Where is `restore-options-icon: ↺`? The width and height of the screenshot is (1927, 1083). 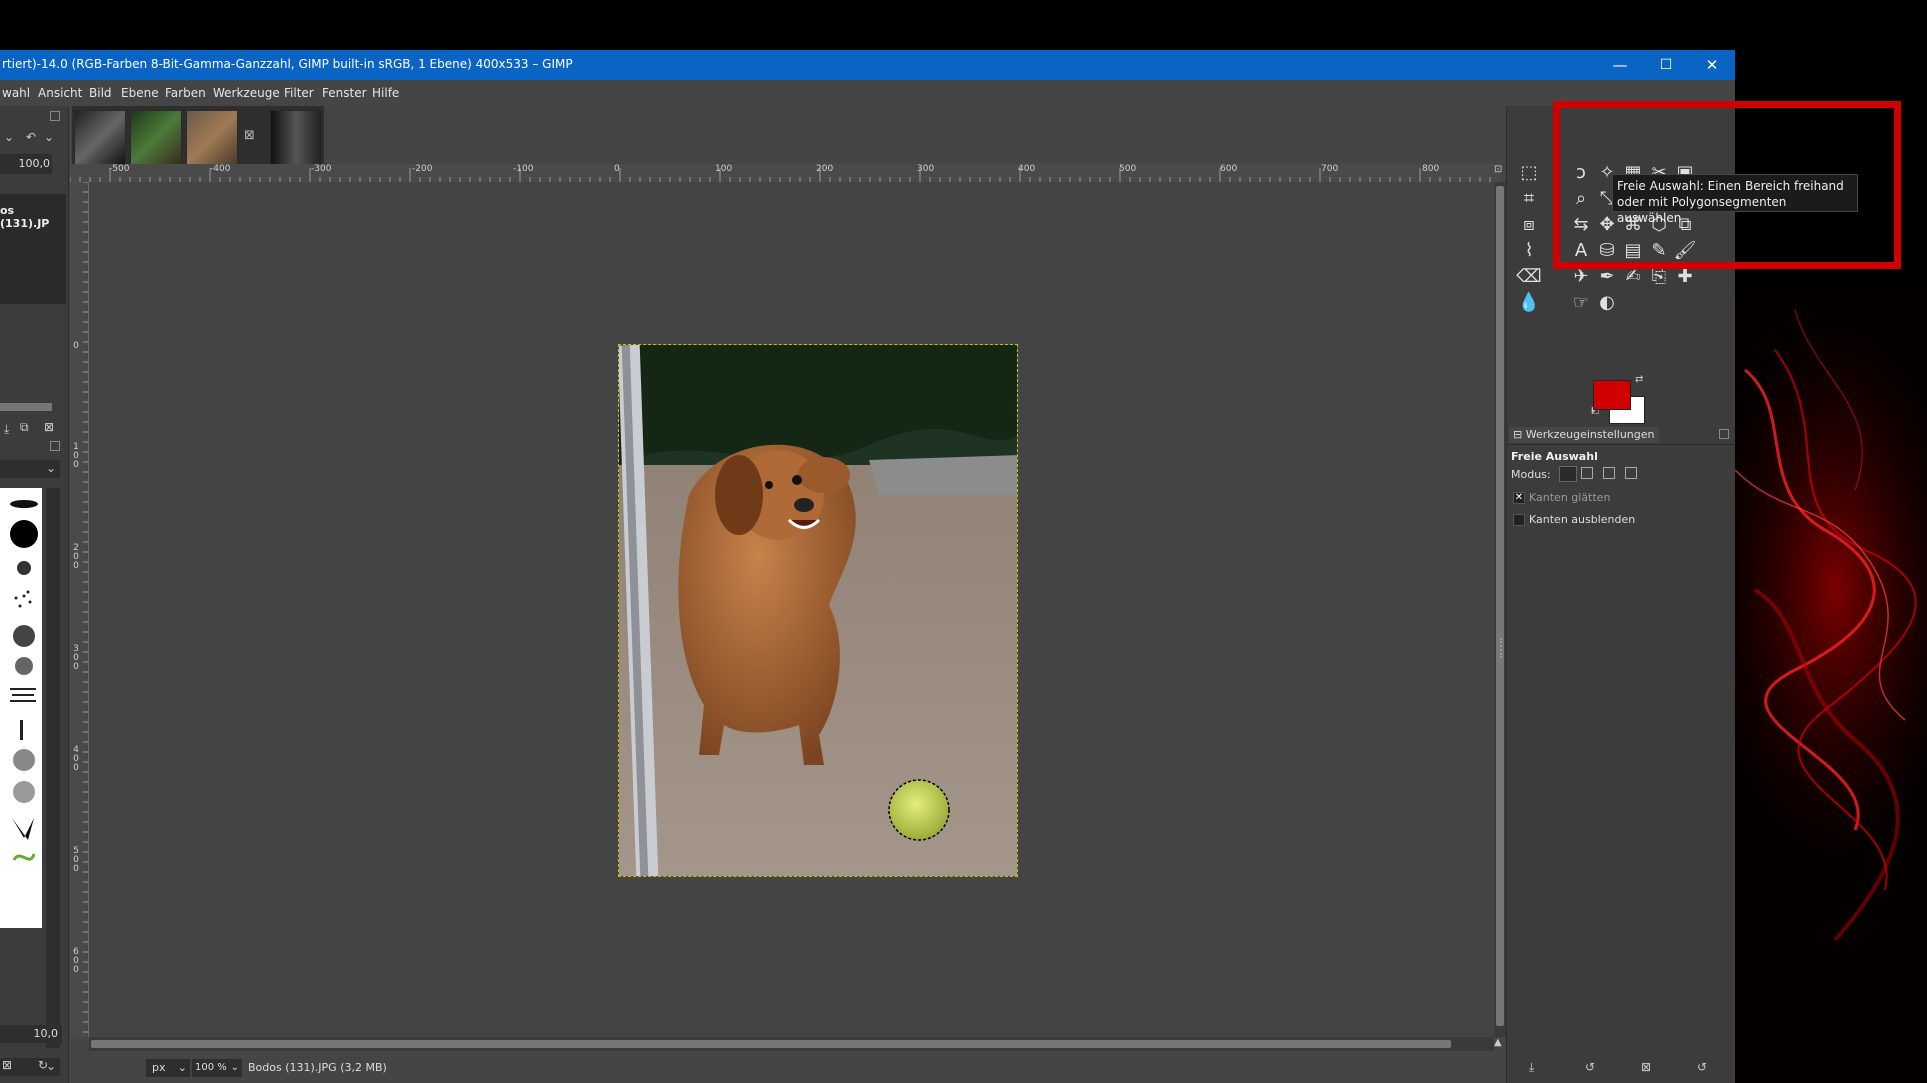
restore-options-icon: ↺ is located at coordinates (1590, 1067).